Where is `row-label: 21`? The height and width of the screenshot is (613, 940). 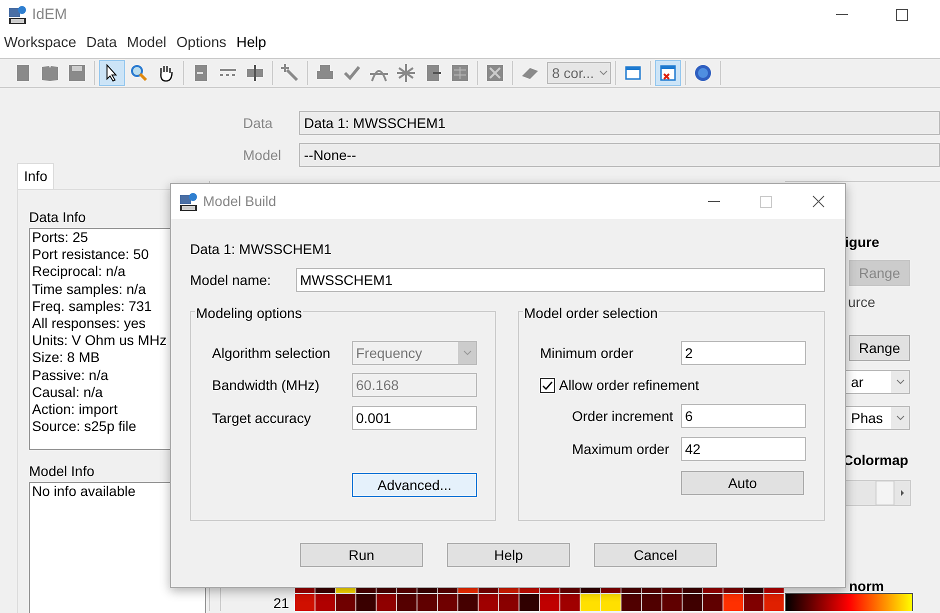
row-label: 21 is located at coordinates (281, 603).